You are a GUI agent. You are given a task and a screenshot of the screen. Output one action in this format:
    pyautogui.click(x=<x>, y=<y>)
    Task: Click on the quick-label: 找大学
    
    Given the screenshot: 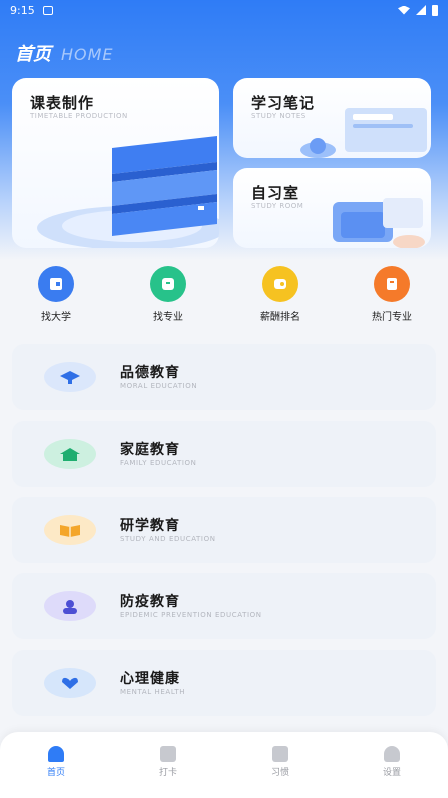 What is the action you would take?
    pyautogui.click(x=56, y=317)
    